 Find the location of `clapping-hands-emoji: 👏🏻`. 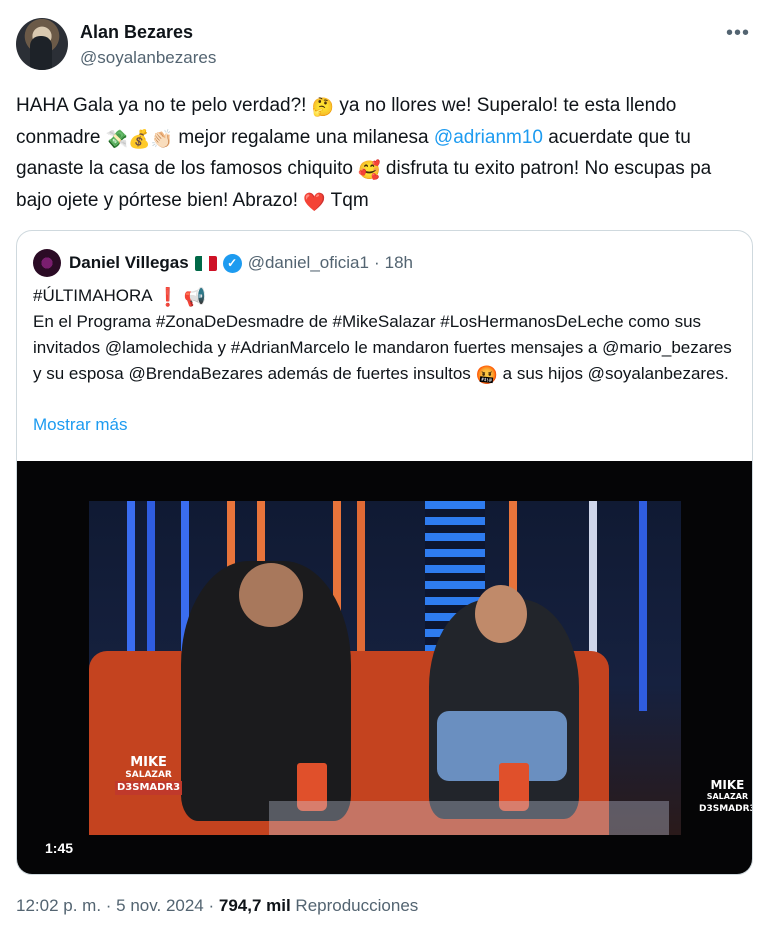

clapping-hands-emoji: 👏🏻 is located at coordinates (162, 138).